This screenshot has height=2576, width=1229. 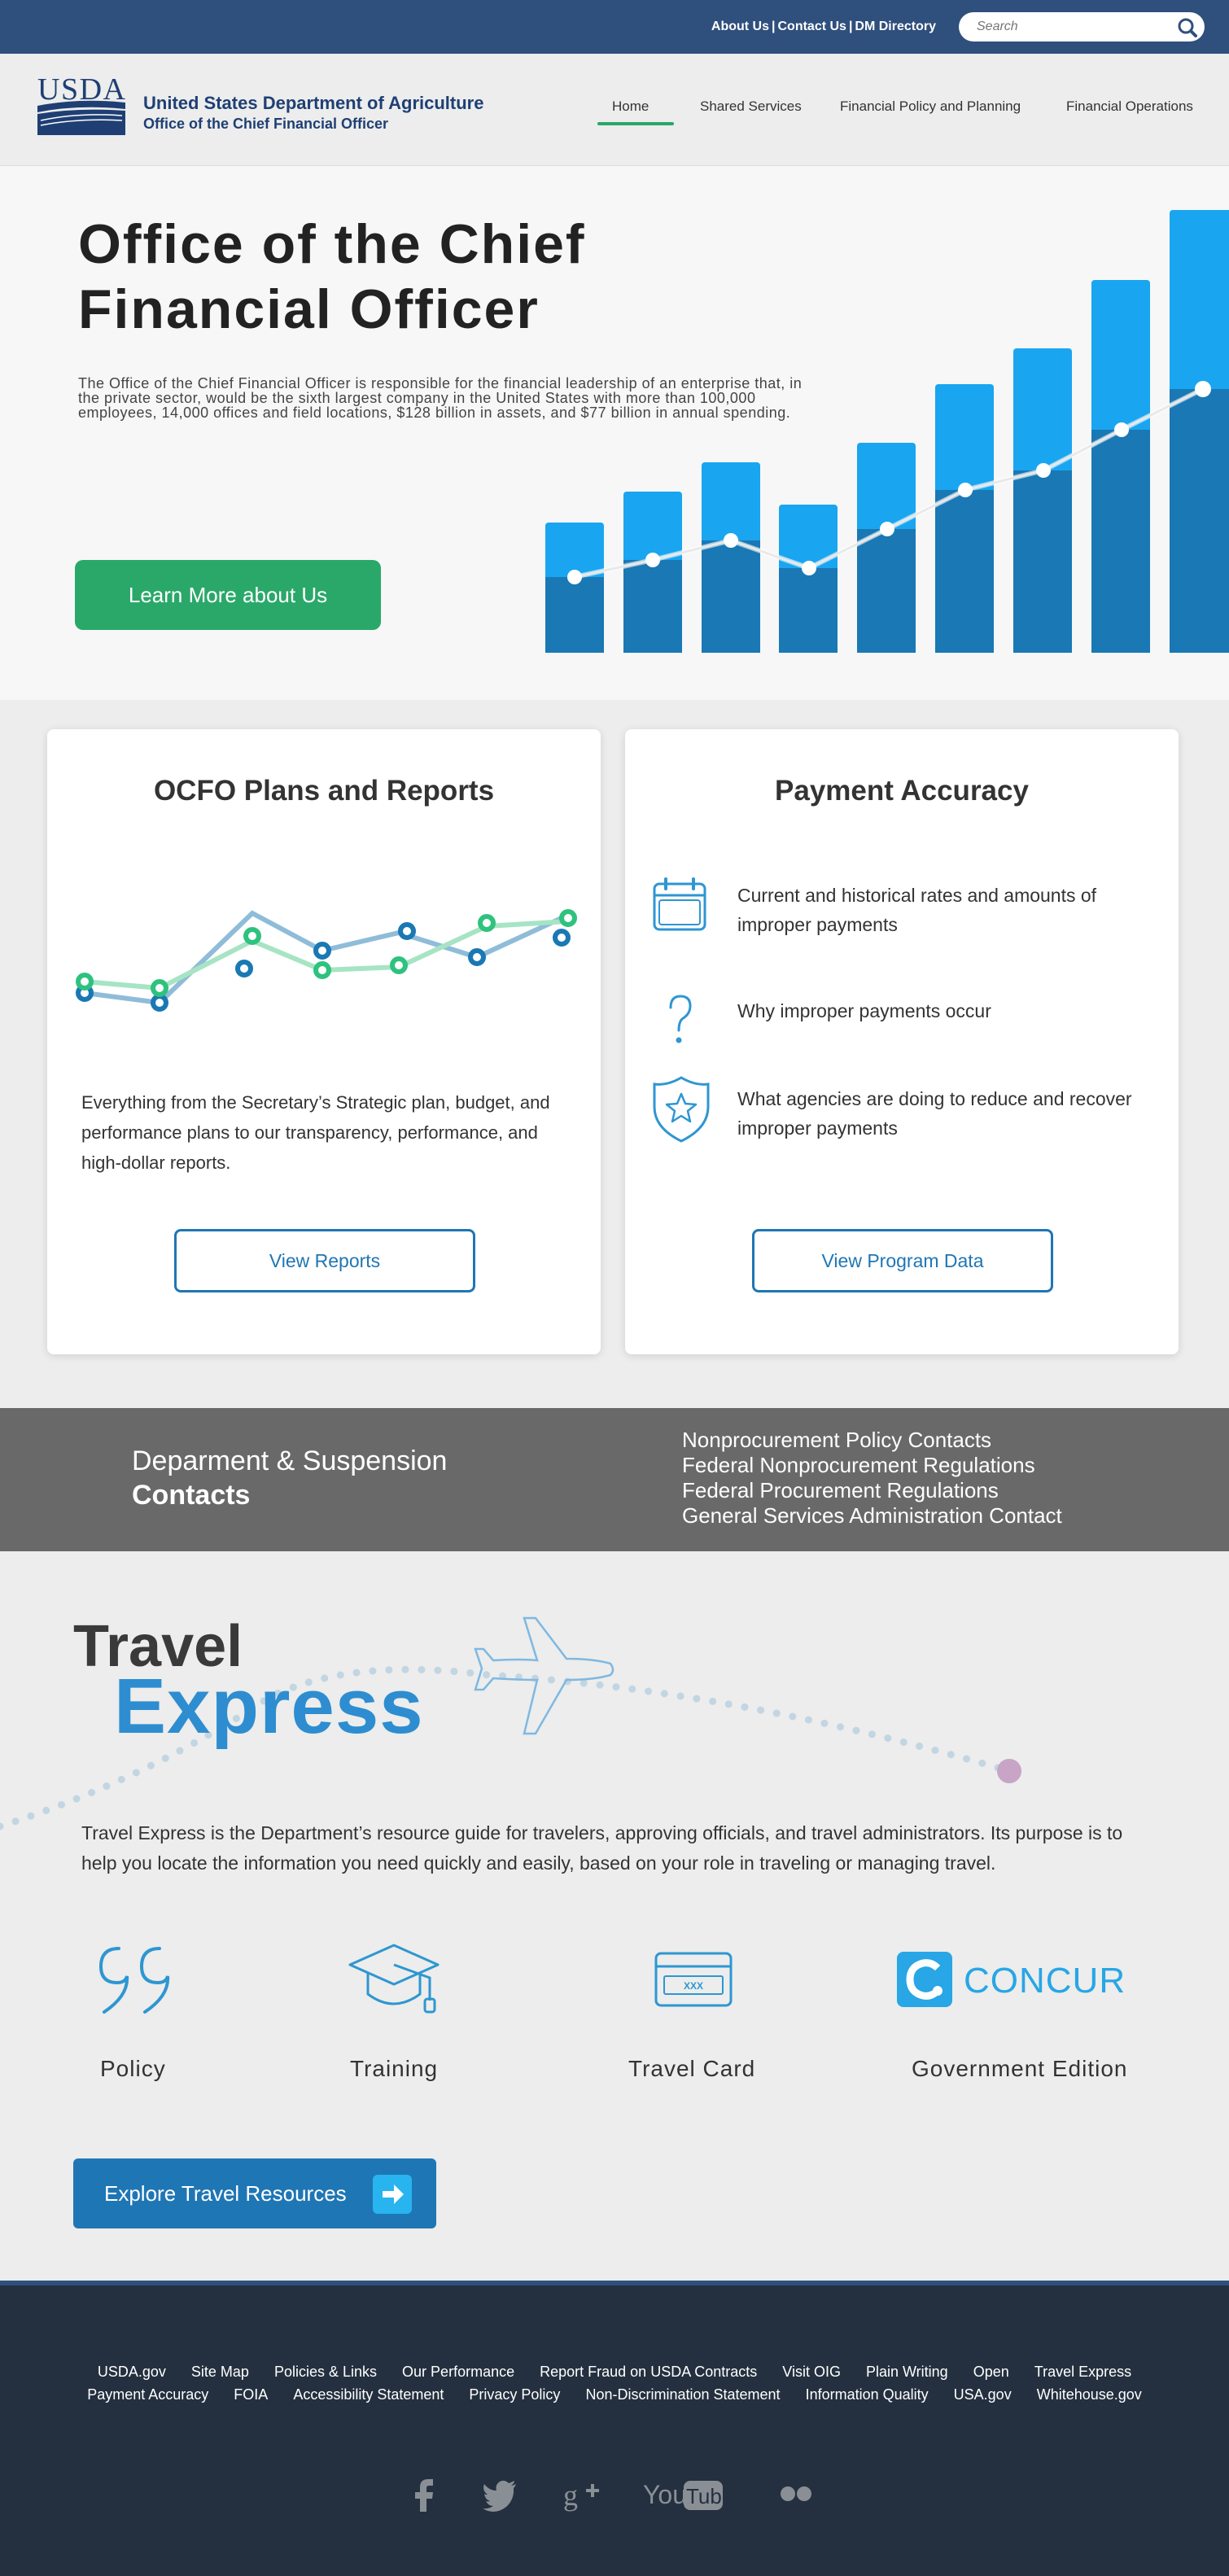 I want to click on footer-link: Whitehouse.gov, so click(x=1090, y=2394).